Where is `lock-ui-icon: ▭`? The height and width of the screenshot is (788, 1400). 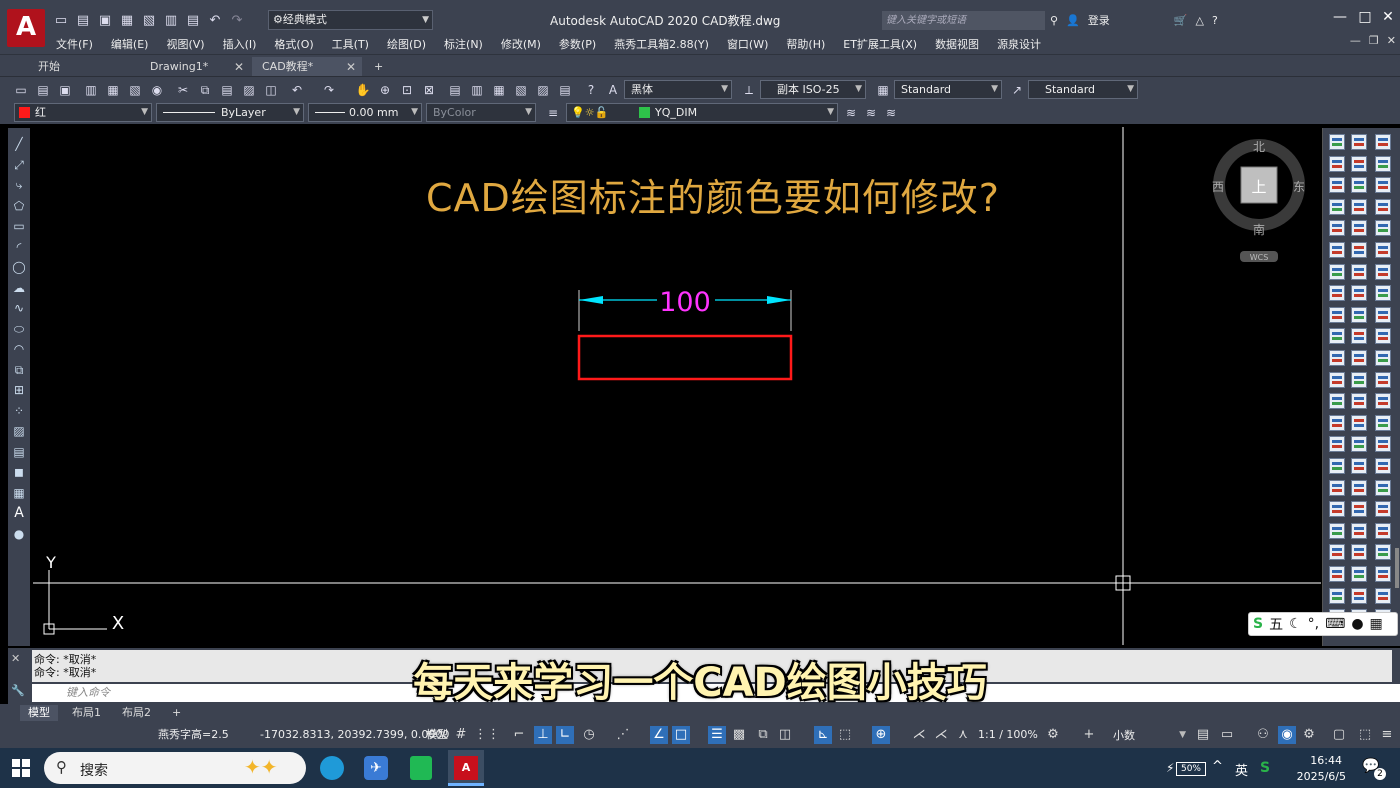
lock-ui-icon: ▭ is located at coordinates (1227, 735).